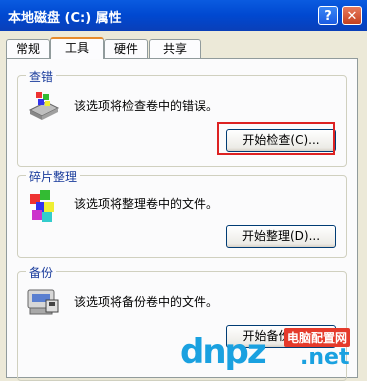  I want to click on window-title: 本地磁盘 (C:) 属性, so click(65, 18).